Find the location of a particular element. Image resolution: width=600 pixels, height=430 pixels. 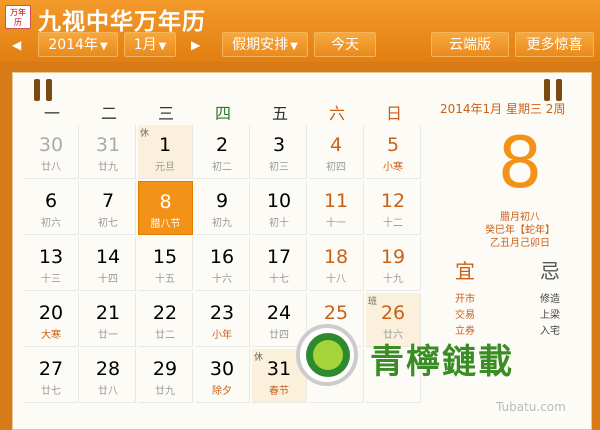

weekday-header: 六 is located at coordinates (336, 113).